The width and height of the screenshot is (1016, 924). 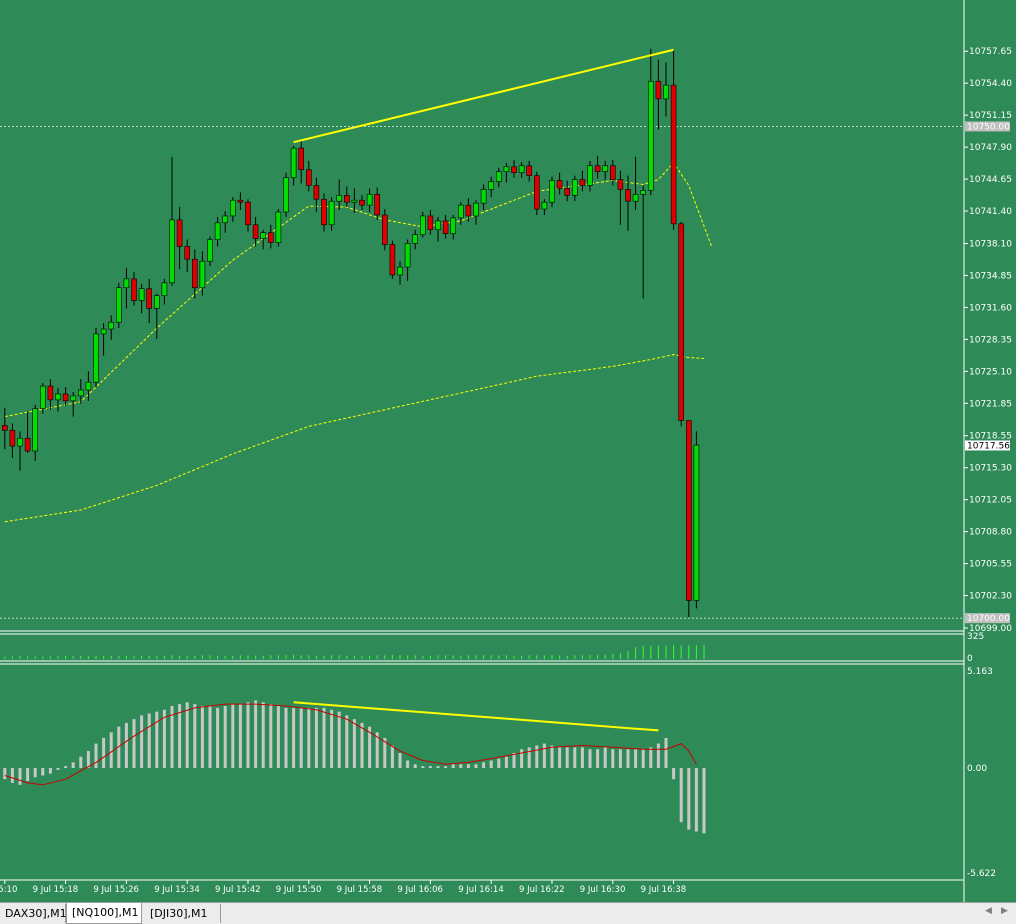 What do you see at coordinates (988, 446) in the screenshot?
I see `current-price-label: 10717.56` at bounding box center [988, 446].